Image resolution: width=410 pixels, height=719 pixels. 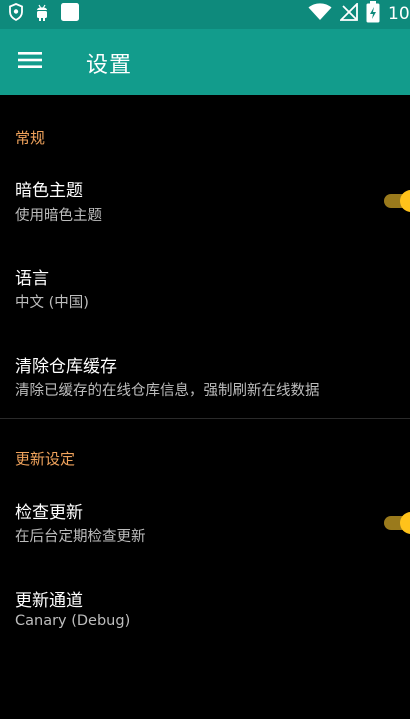 I want to click on pref-check-updates: 检查更新 在后台定期检查更新, so click(x=205, y=523).